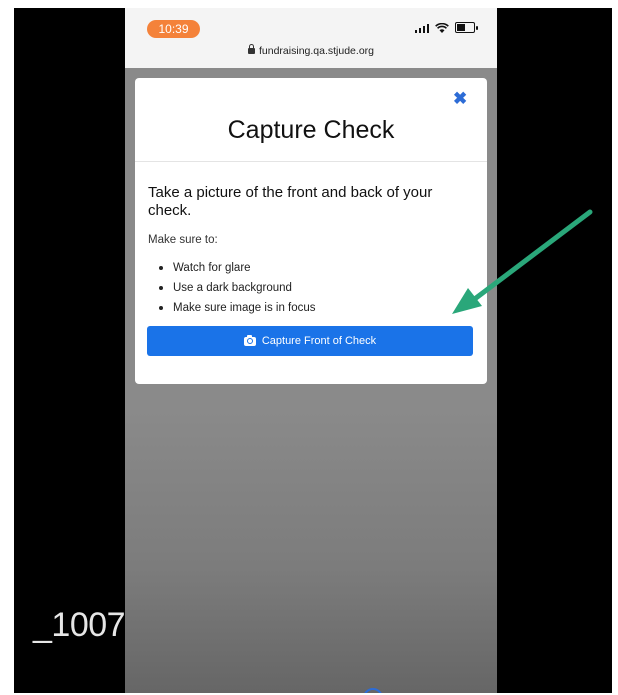  What do you see at coordinates (460, 98) in the screenshot?
I see `close-icon: ✖` at bounding box center [460, 98].